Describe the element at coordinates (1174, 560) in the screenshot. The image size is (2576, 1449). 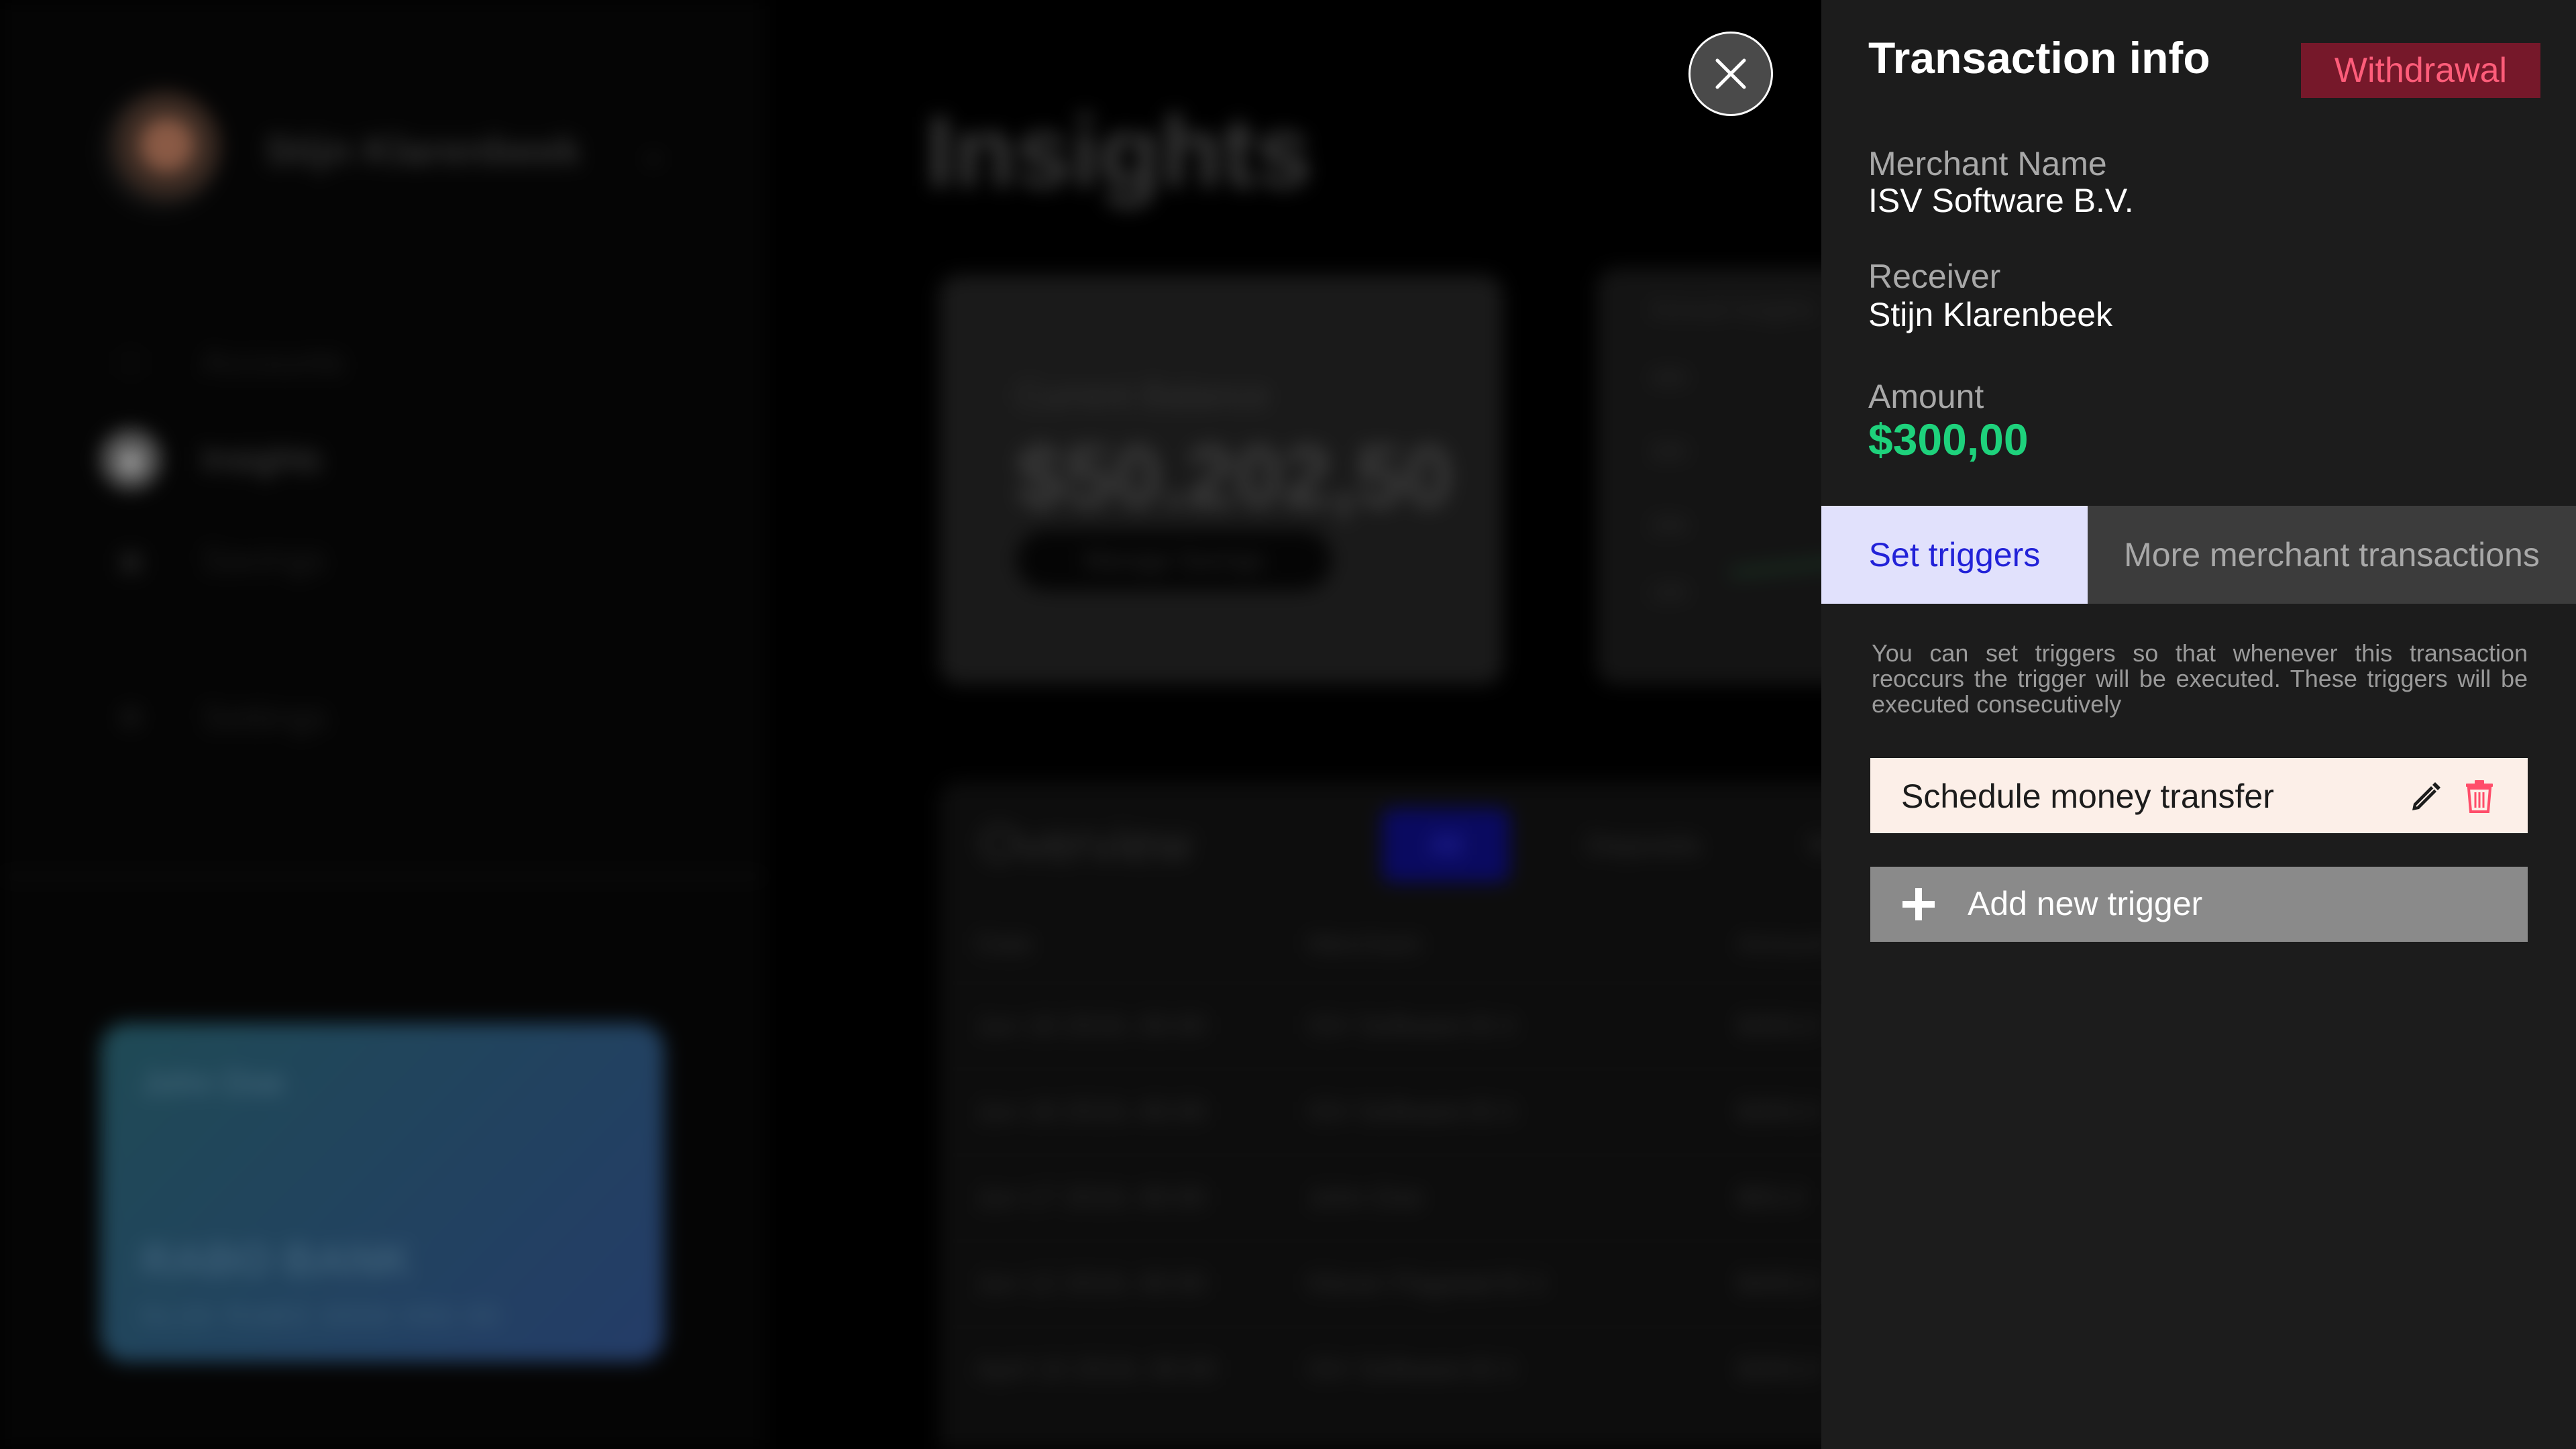
I see `manage-savings-button: Manage Savings` at that location.